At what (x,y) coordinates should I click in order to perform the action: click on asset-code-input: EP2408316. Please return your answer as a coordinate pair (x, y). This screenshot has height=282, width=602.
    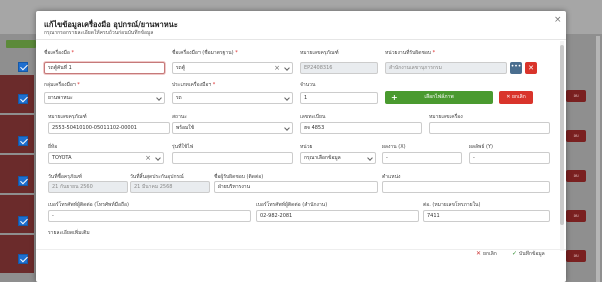
    Looking at the image, I should click on (339, 68).